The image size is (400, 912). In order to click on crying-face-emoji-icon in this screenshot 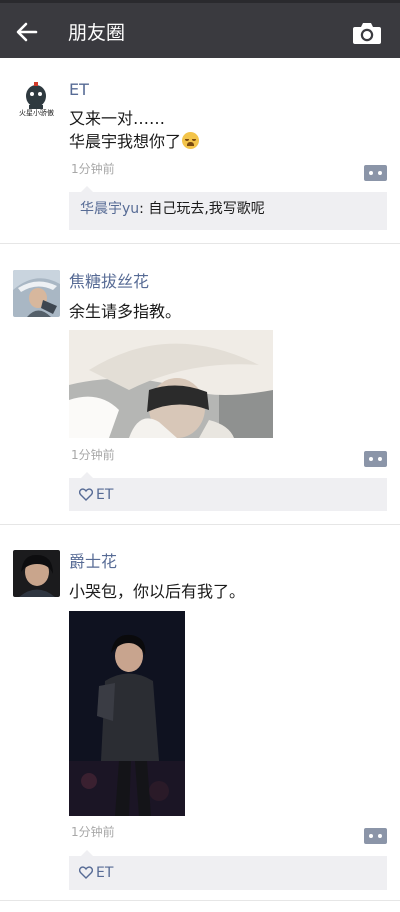, I will do `click(191, 140)`.